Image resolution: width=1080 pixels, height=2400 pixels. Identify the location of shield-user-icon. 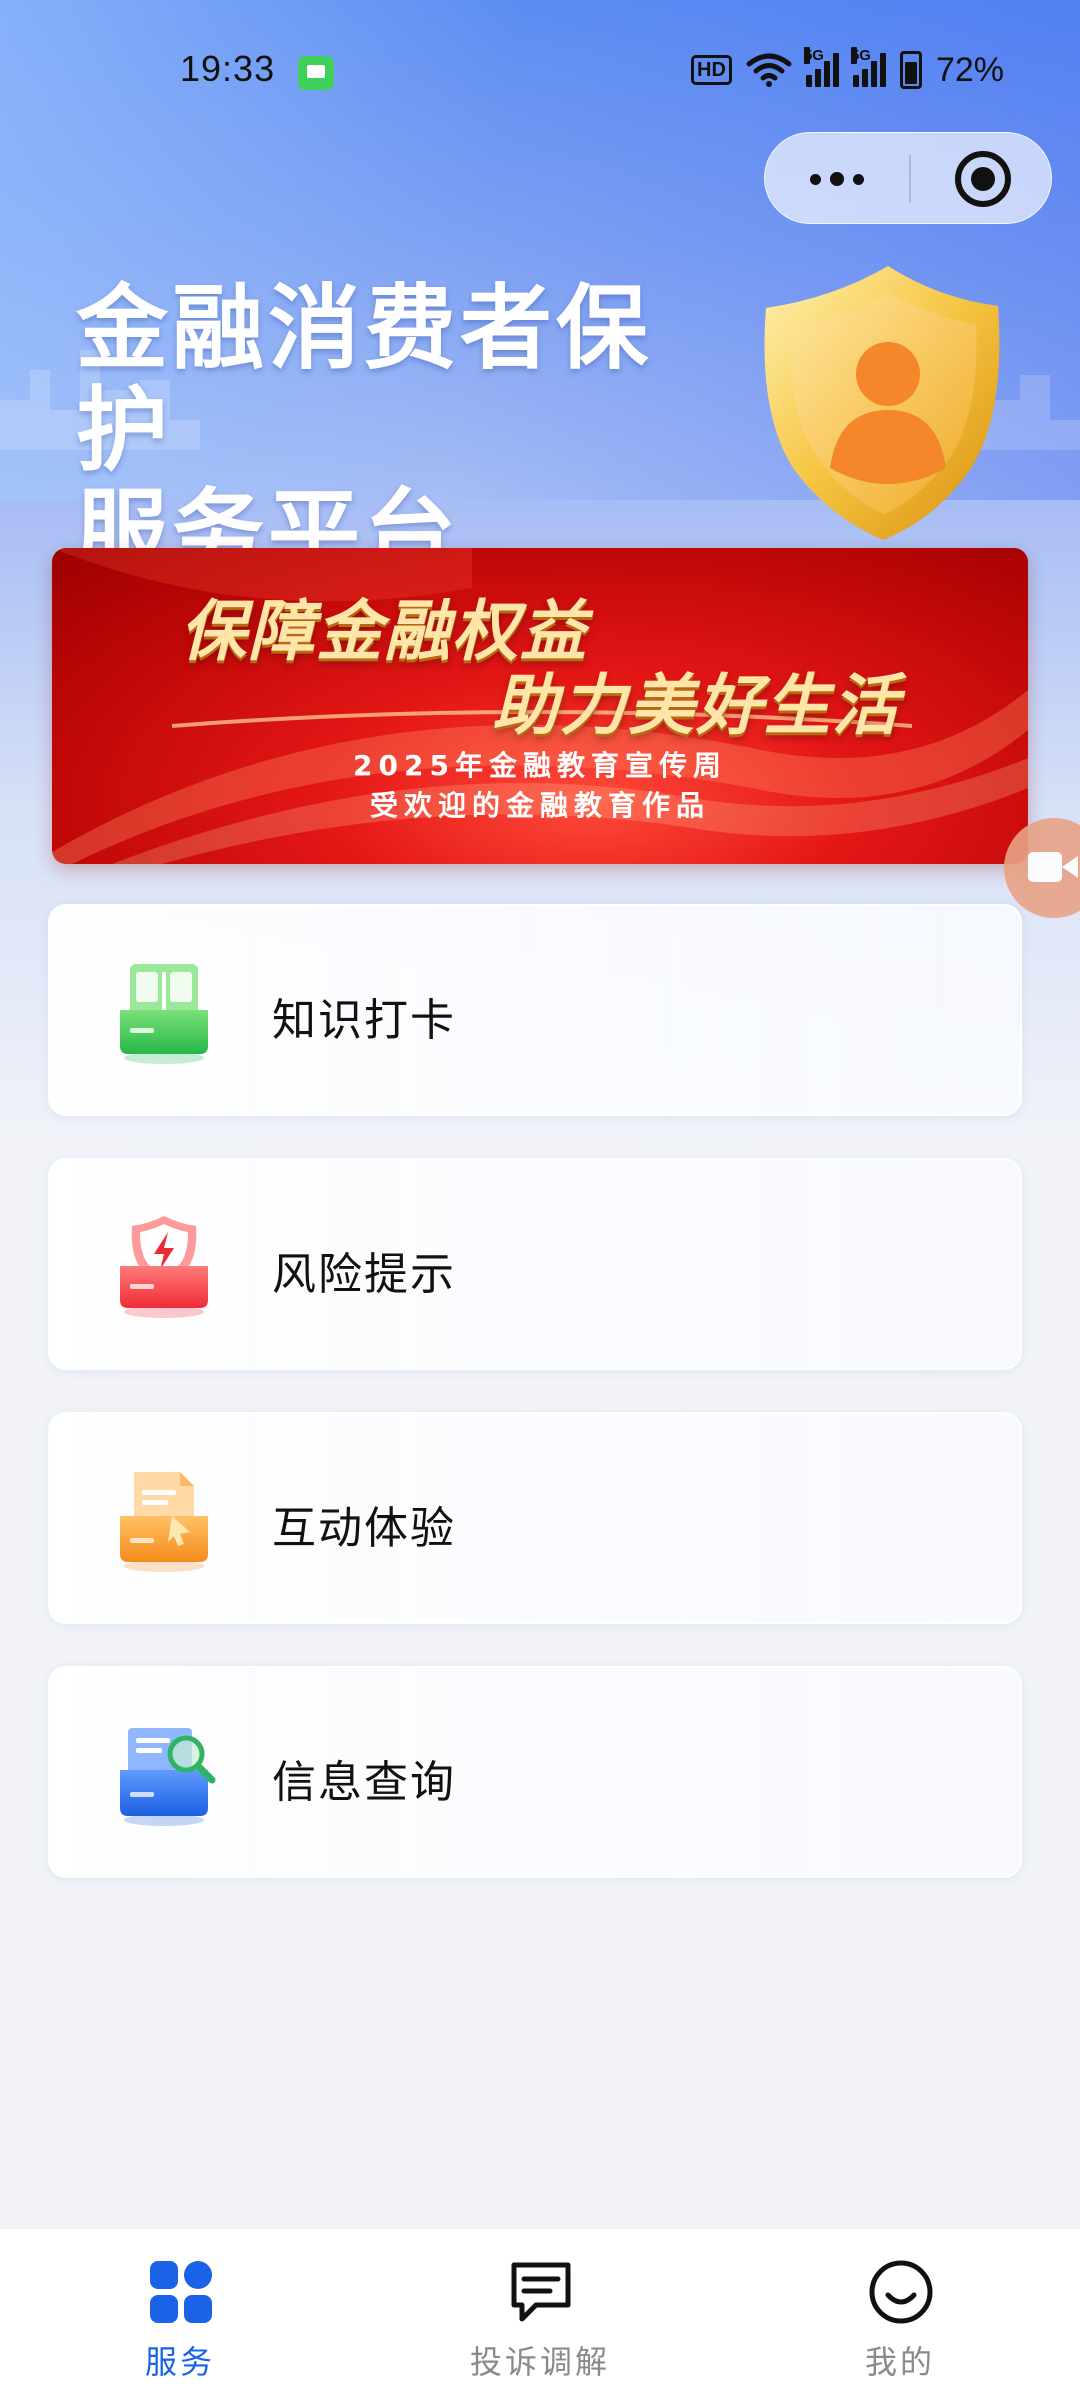
(882, 403).